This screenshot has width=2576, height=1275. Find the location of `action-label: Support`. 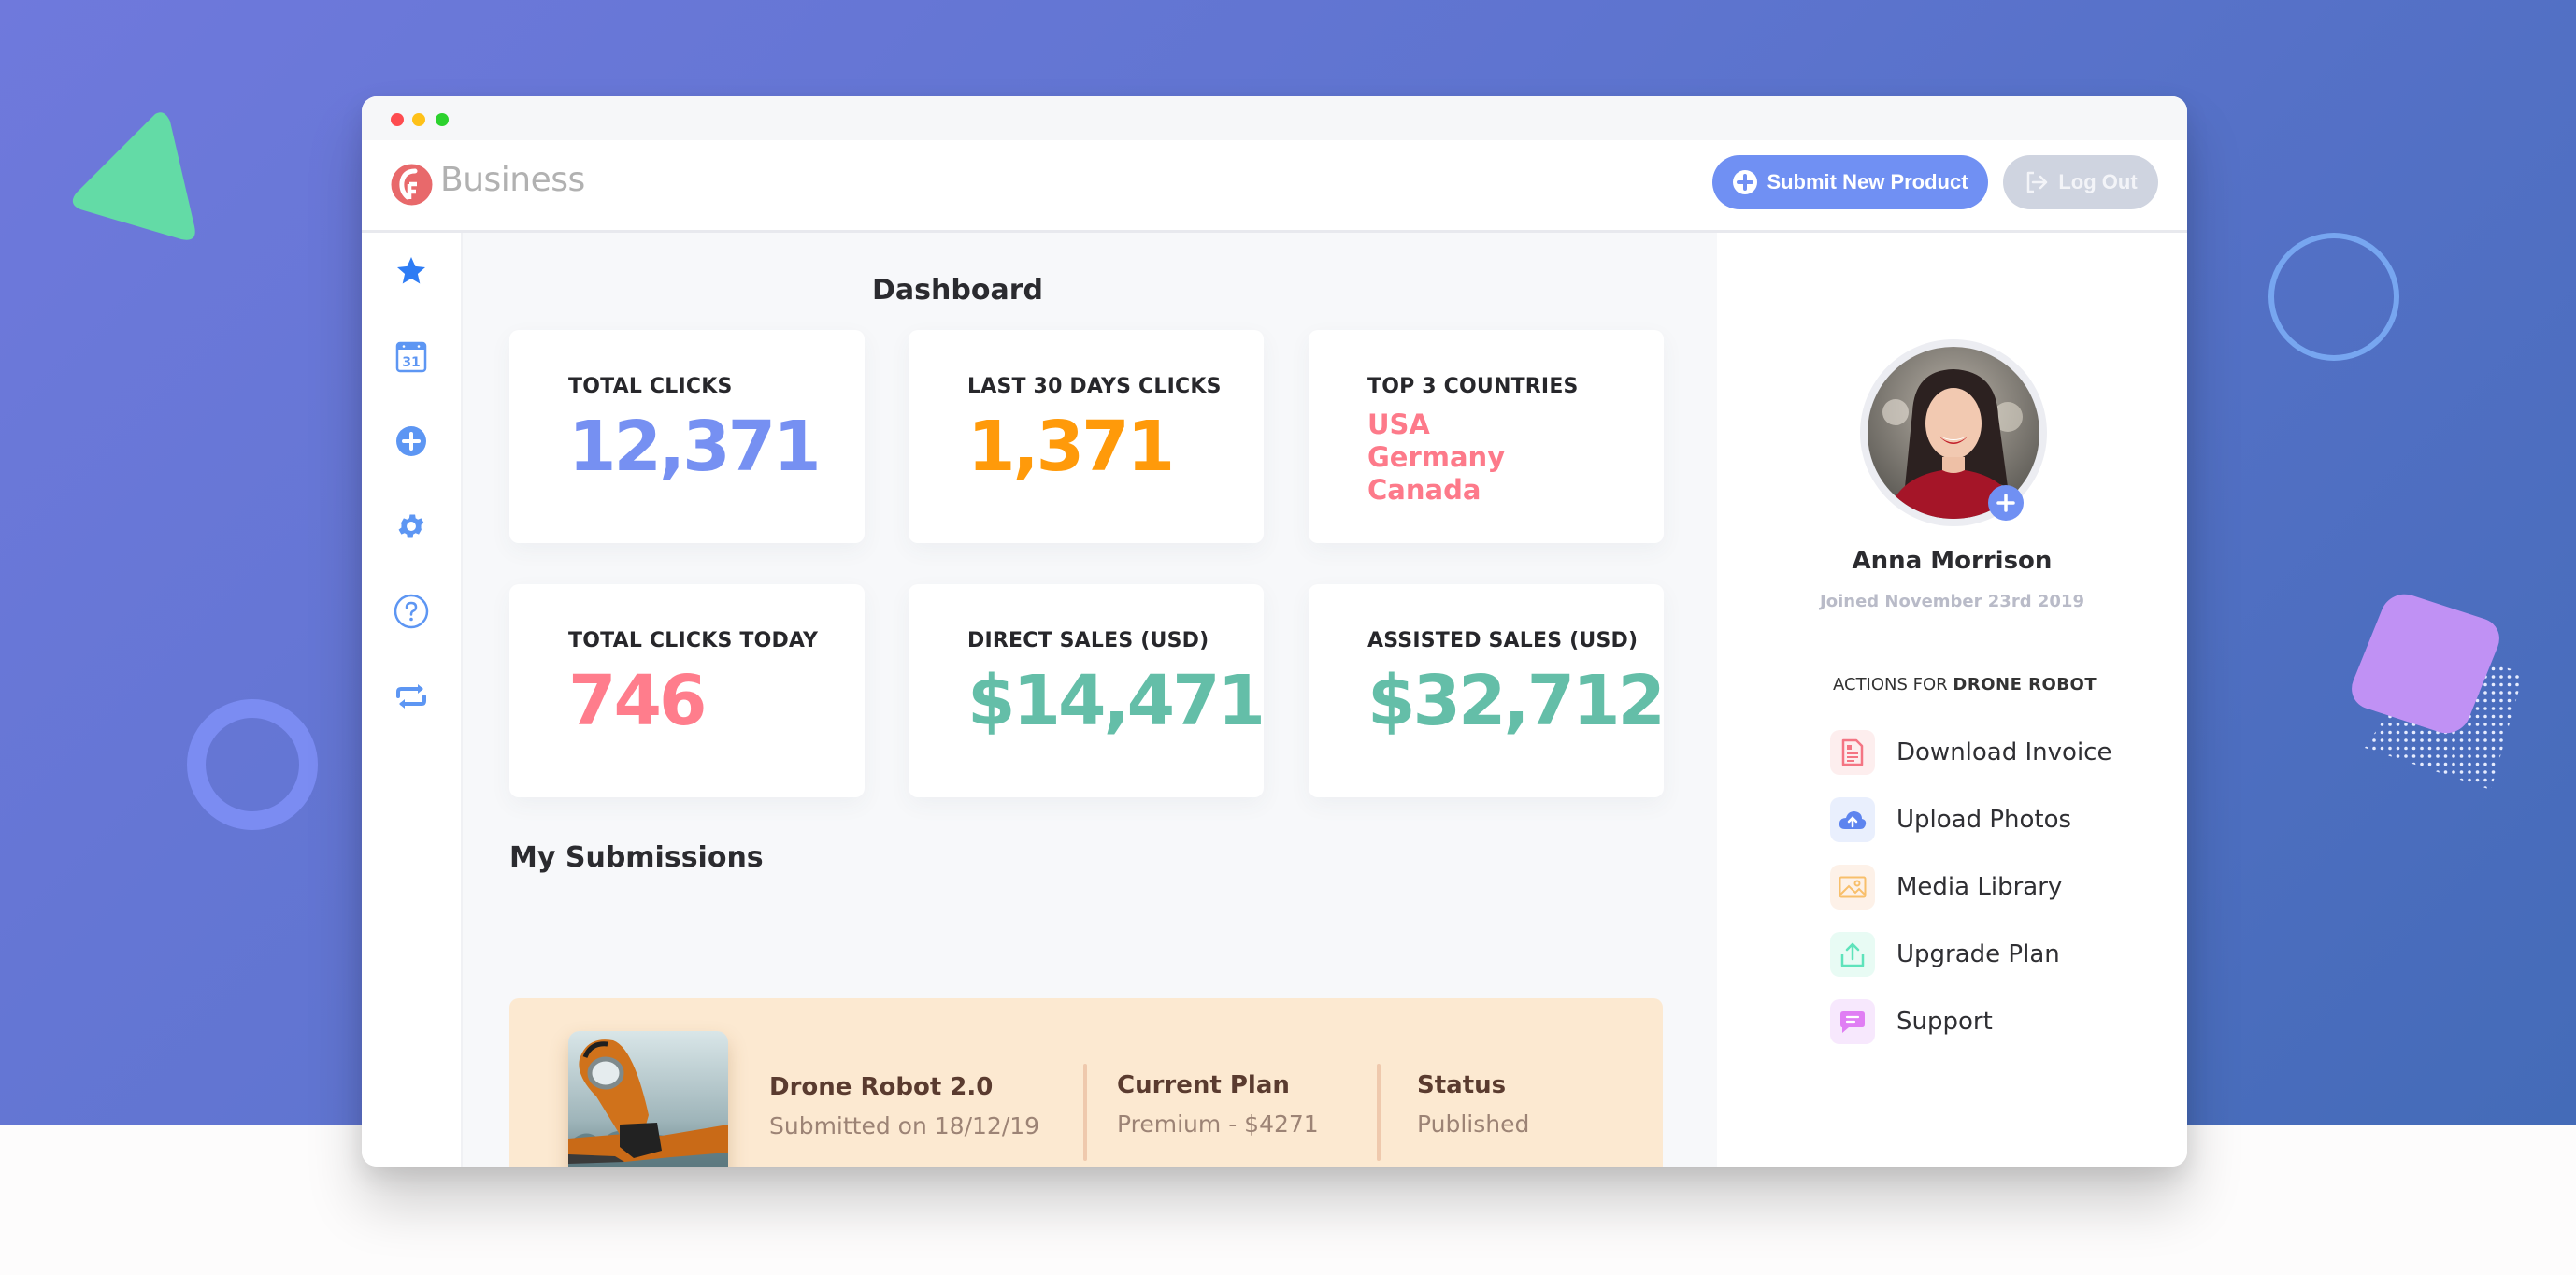

action-label: Support is located at coordinates (1945, 1022).